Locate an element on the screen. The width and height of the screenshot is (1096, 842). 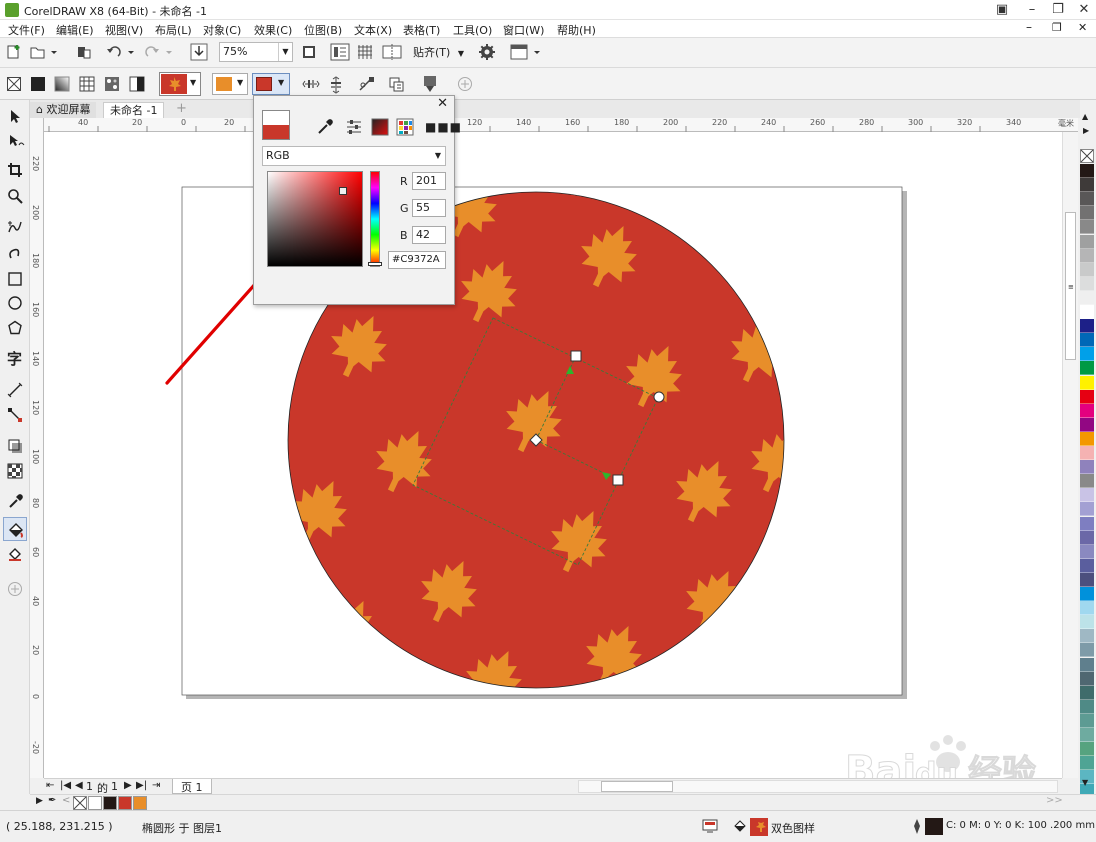
menu-layout: 布局(L) is located at coordinates (173, 30).